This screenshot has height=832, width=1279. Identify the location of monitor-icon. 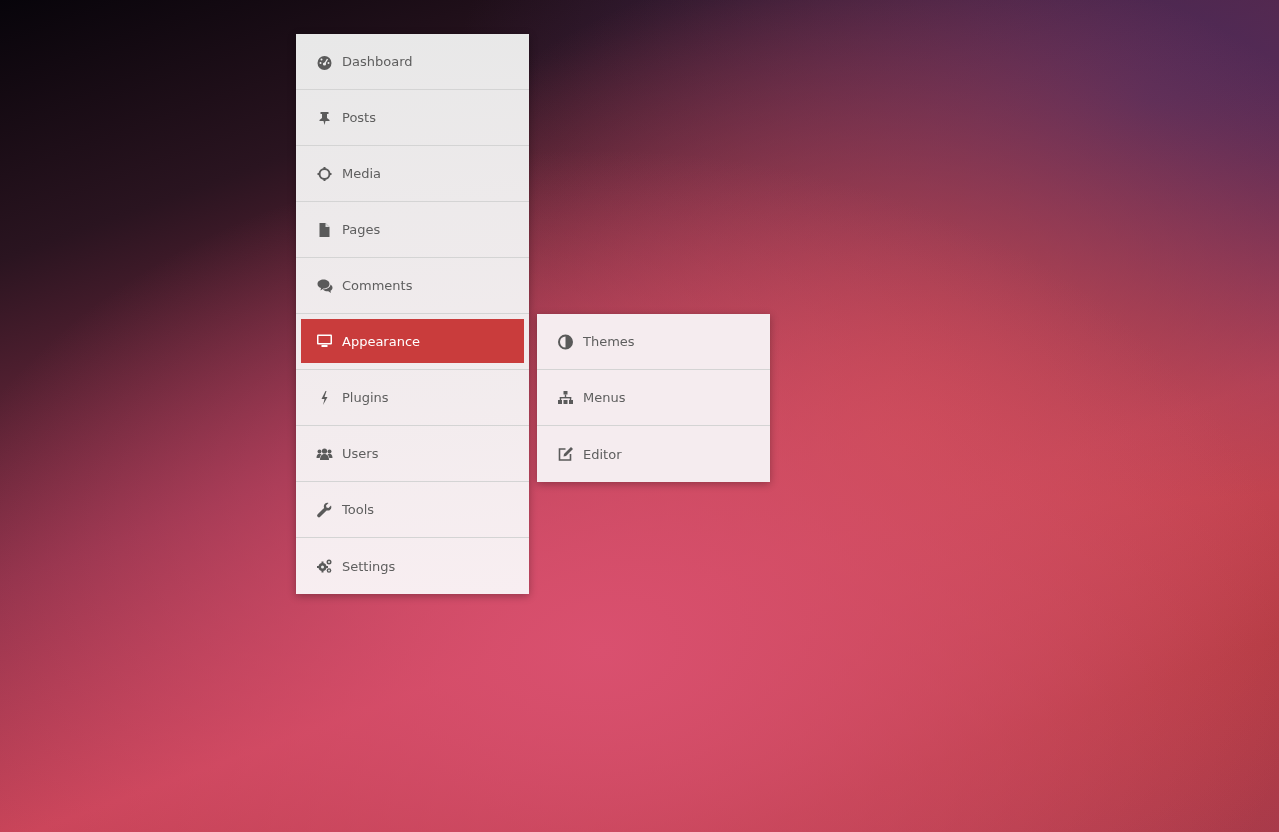
(324, 341).